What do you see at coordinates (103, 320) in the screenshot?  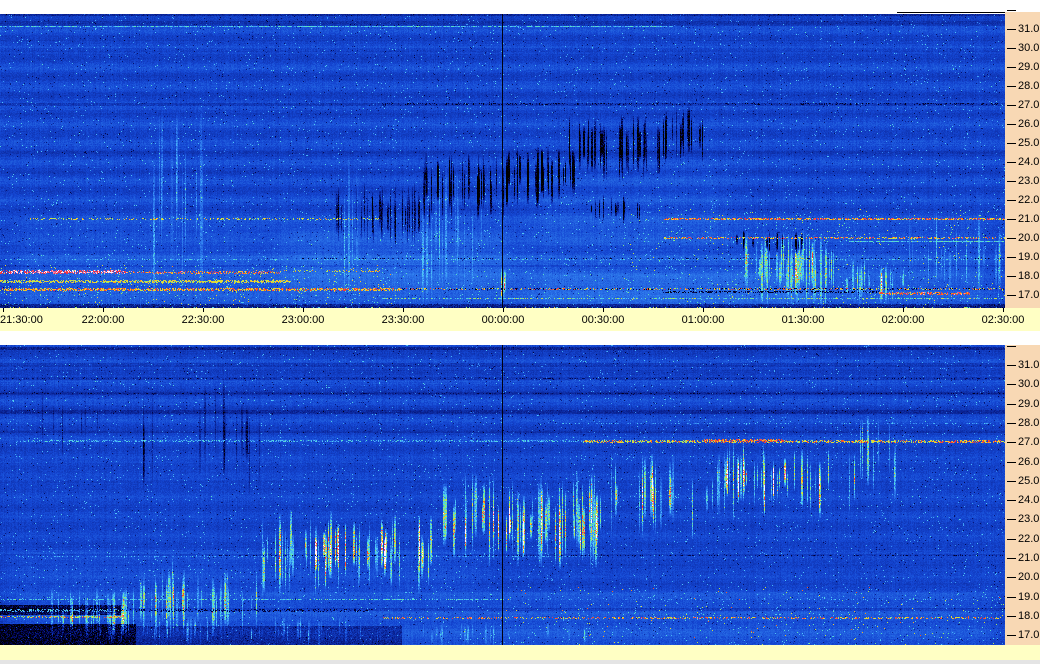 I see `time-tick-label: 22:00:00` at bounding box center [103, 320].